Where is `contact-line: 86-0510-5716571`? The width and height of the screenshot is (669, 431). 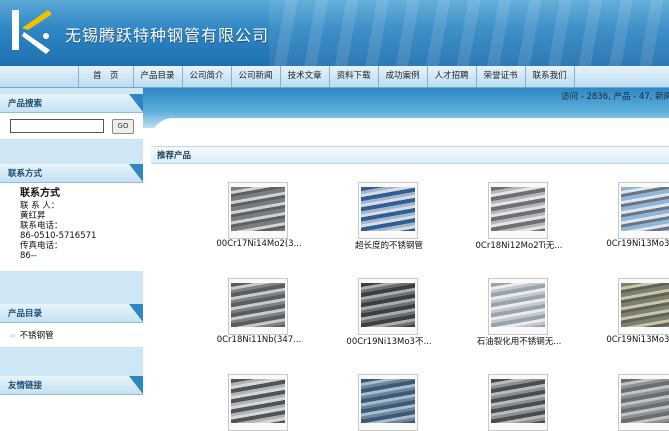 contact-line: 86-0510-5716571 is located at coordinates (58, 236).